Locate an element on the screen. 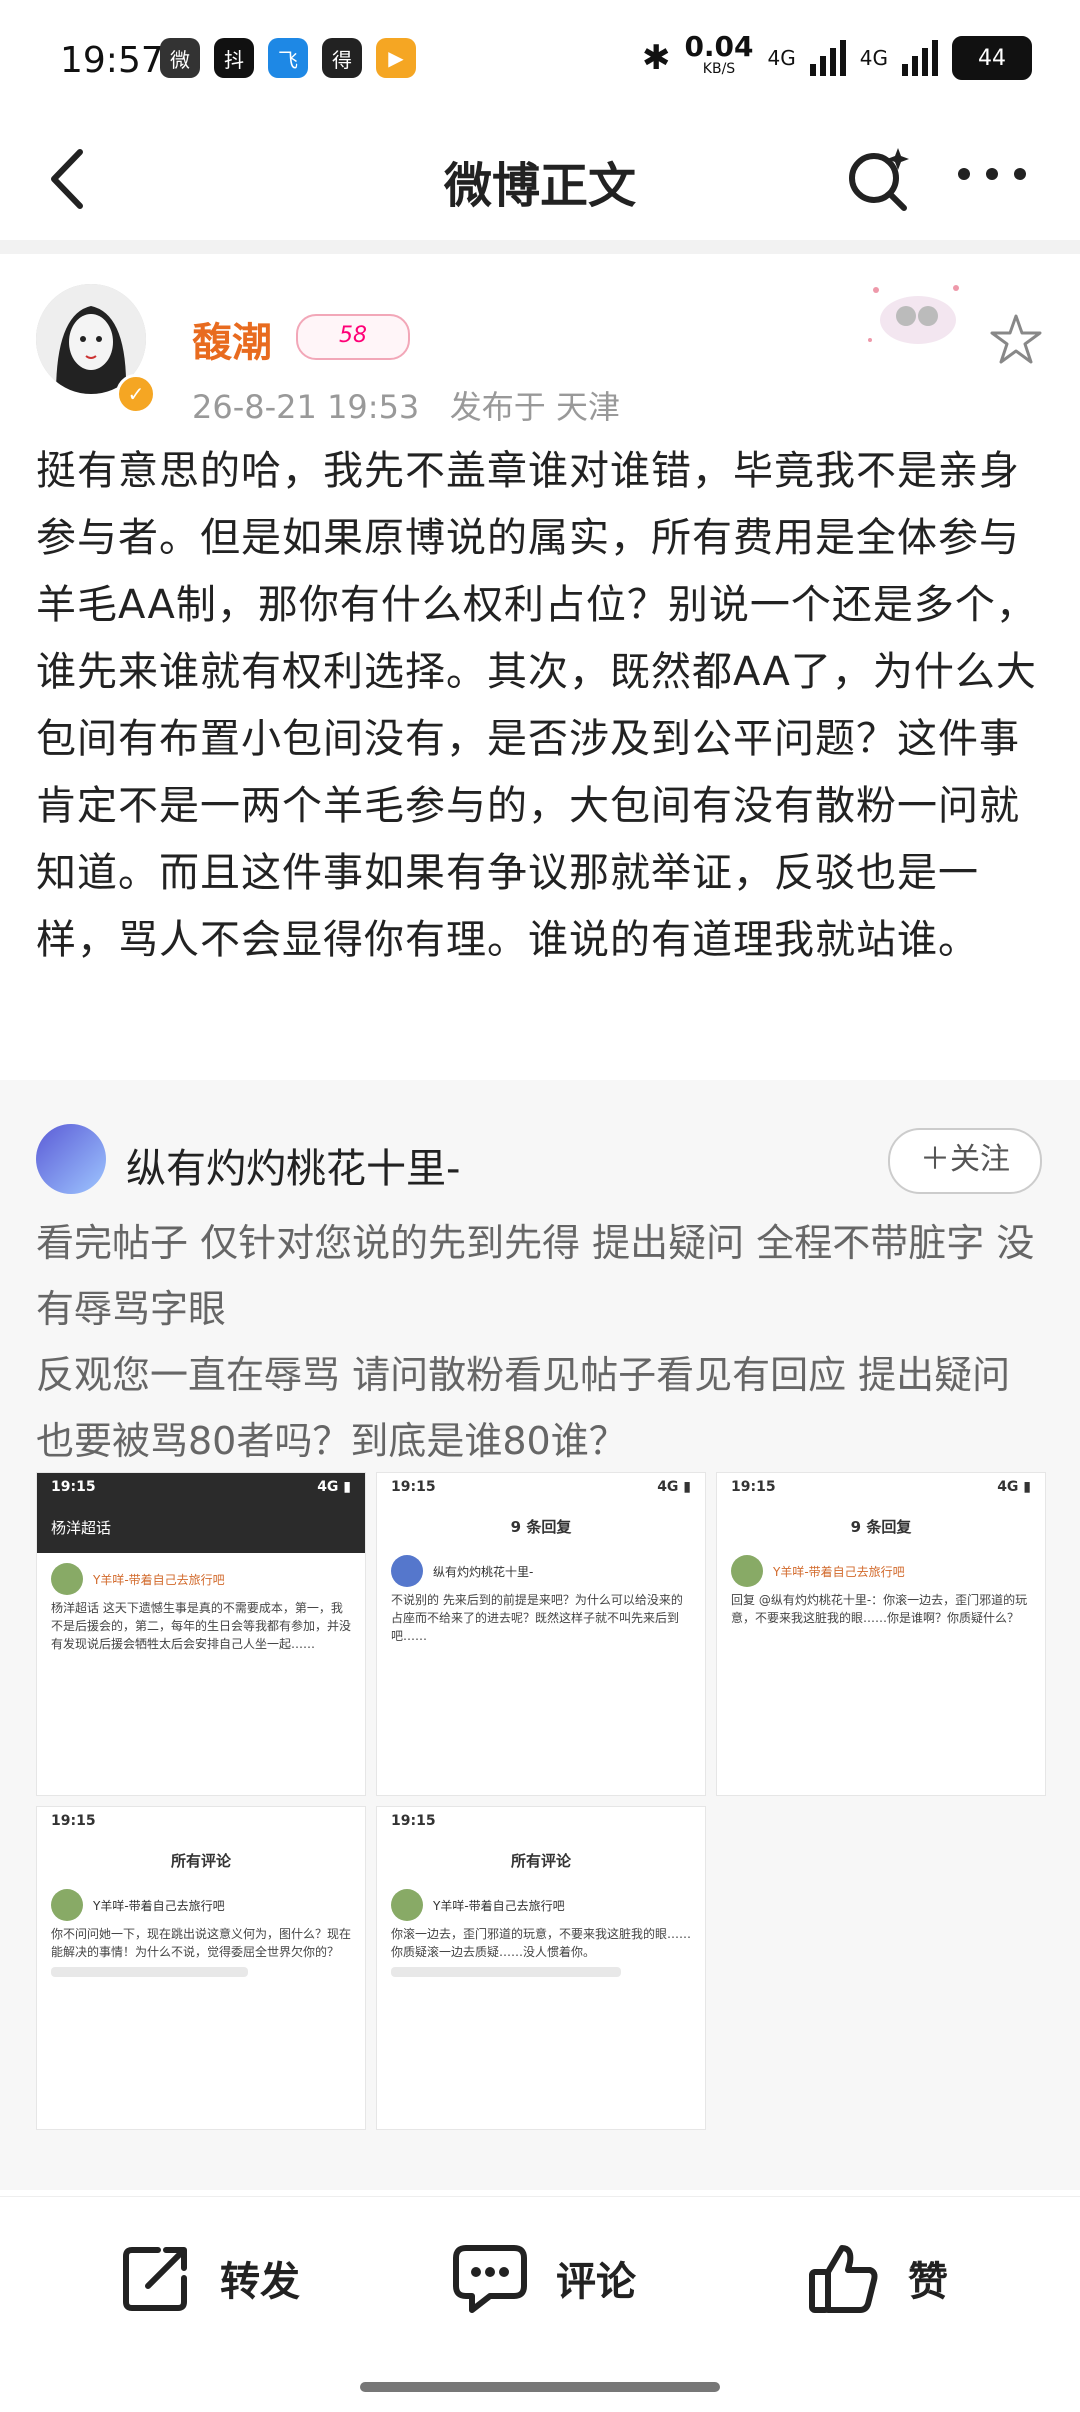  author-name: 馥潮 is located at coordinates (232, 339).